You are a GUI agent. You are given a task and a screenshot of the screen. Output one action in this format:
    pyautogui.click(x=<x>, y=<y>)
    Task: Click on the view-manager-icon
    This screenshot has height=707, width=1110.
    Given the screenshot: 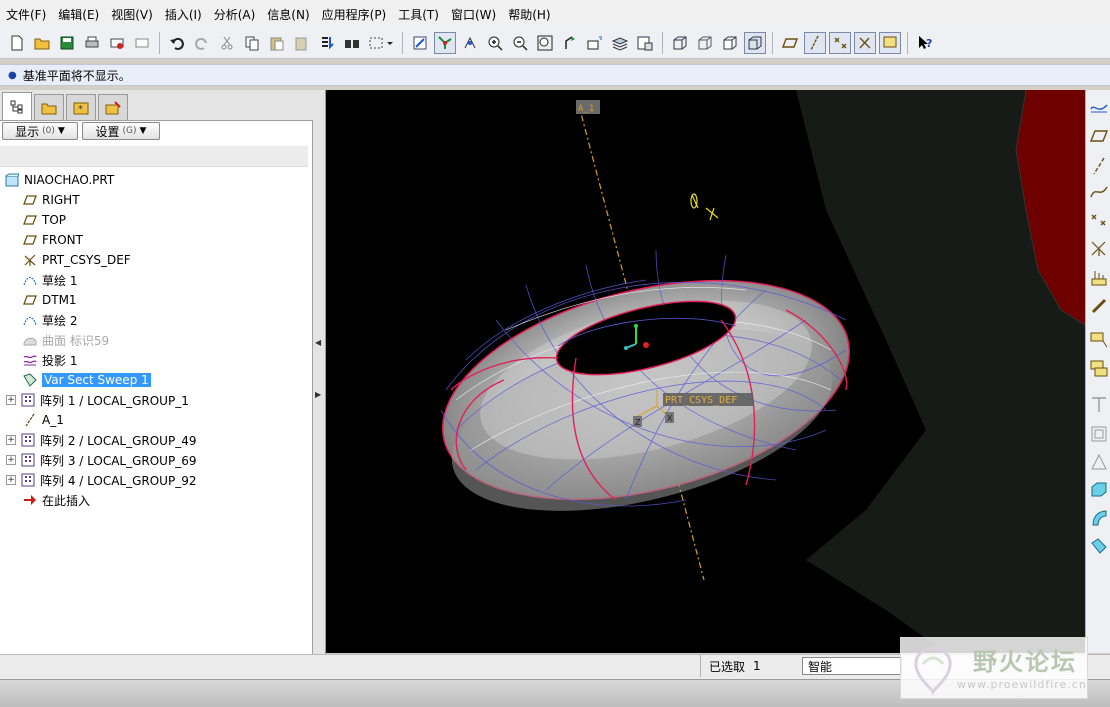 What is the action you would take?
    pyautogui.click(x=645, y=43)
    